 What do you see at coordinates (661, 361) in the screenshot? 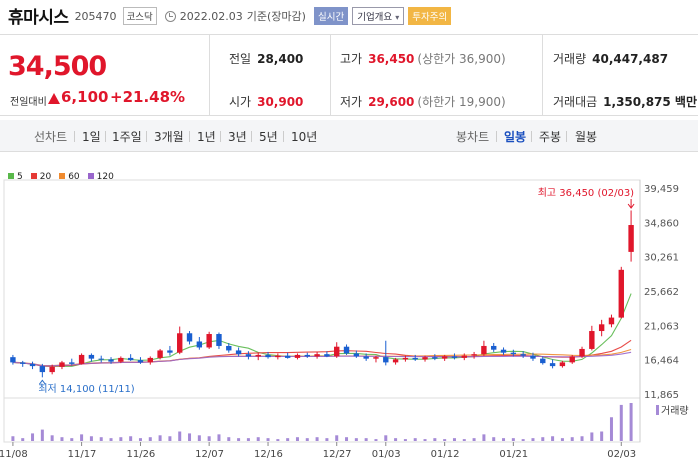
I see `y-tick-label: 16,464` at bounding box center [661, 361].